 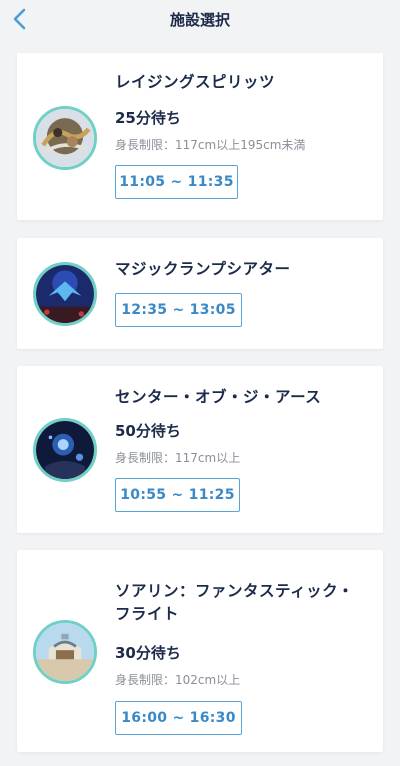 I want to click on page-title: 施設選択, so click(x=199, y=20).